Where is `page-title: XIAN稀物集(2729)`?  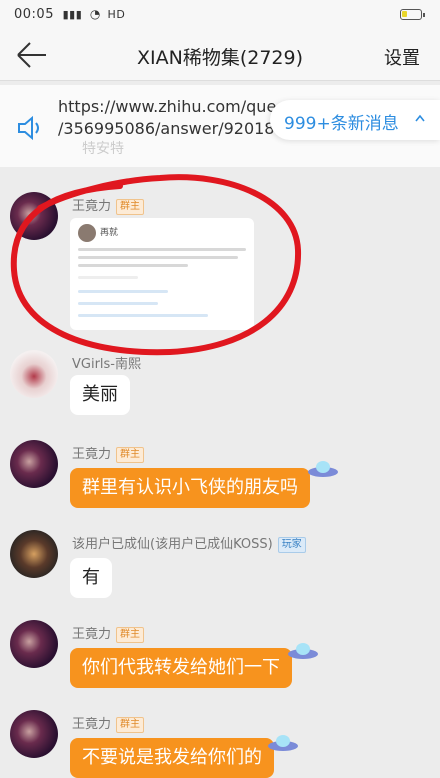
page-title: XIAN稀物集(2729) is located at coordinates (219, 58).